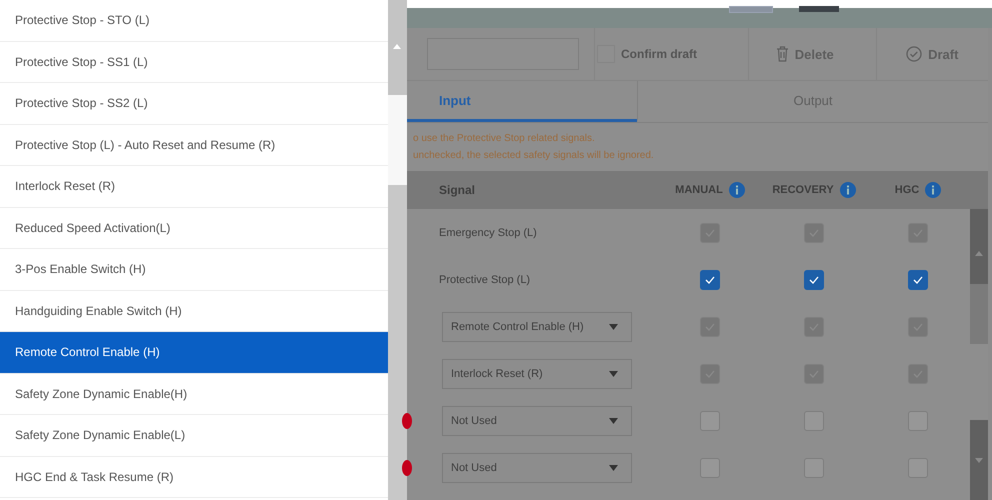 This screenshot has width=992, height=500. What do you see at coordinates (907, 190) in the screenshot?
I see `column-header: HGC` at bounding box center [907, 190].